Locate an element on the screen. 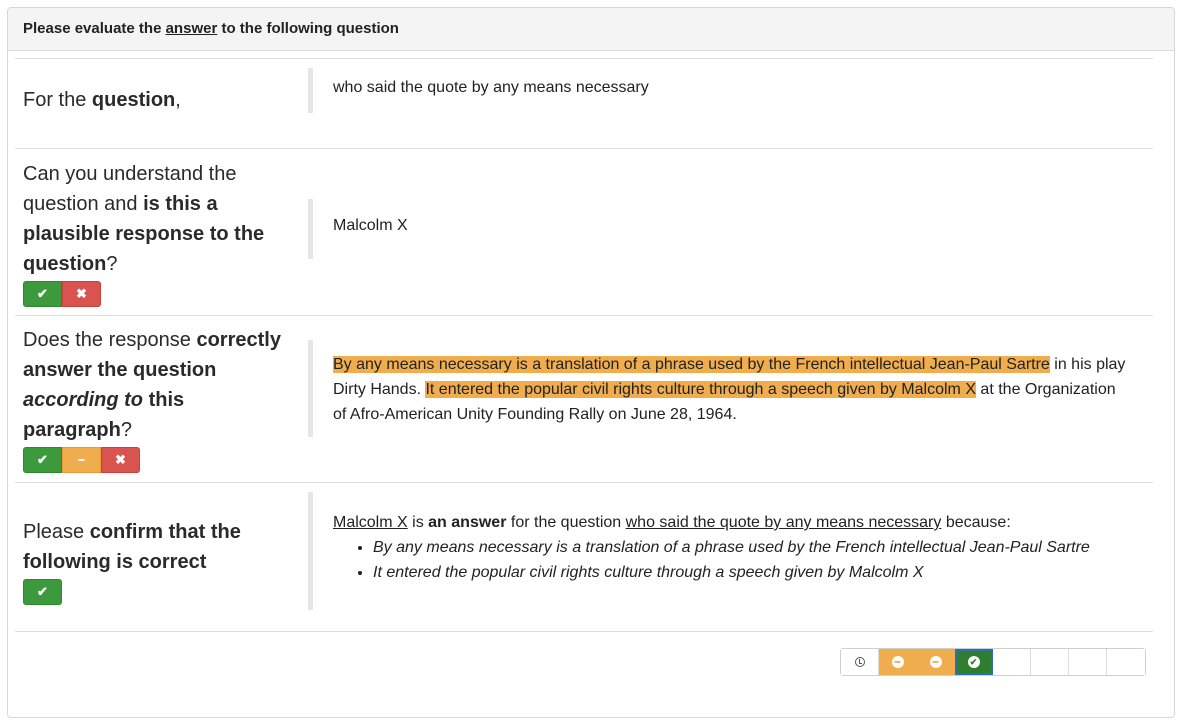  pager-step-3: ━ is located at coordinates (936, 662).